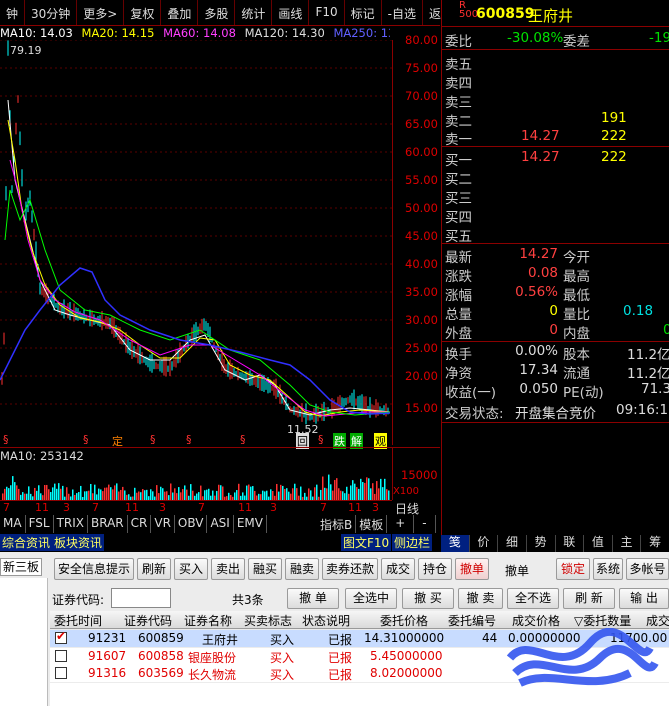 The height and width of the screenshot is (706, 669). Describe the element at coordinates (398, 569) in the screenshot. I see `deals-button: 成交` at that location.